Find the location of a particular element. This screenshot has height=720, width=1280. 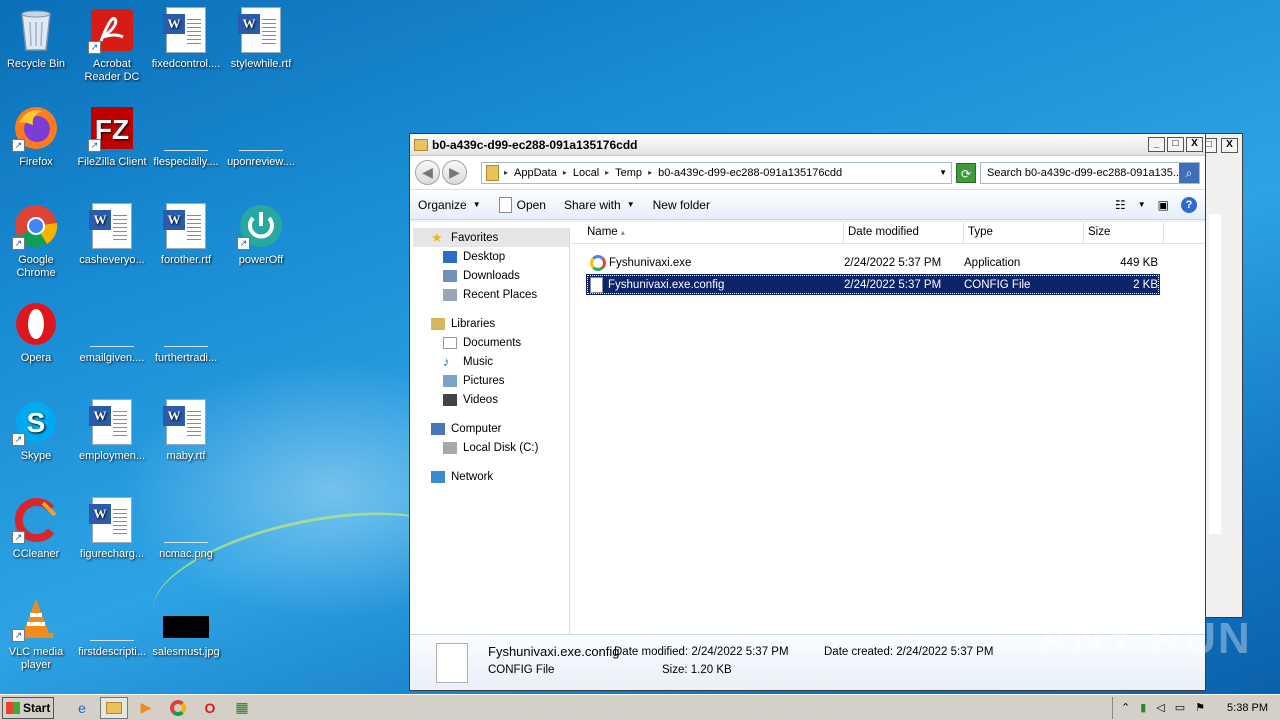

word-document-icon: W is located at coordinates (112, 422).